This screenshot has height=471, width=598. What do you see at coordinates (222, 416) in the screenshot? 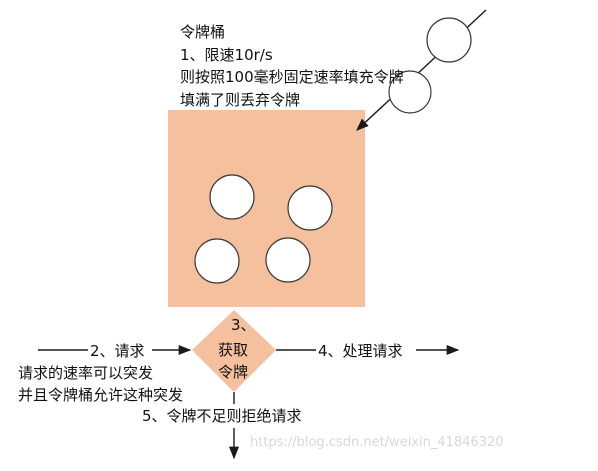
I see `reject-label: 5、令牌不足则拒绝请求` at bounding box center [222, 416].